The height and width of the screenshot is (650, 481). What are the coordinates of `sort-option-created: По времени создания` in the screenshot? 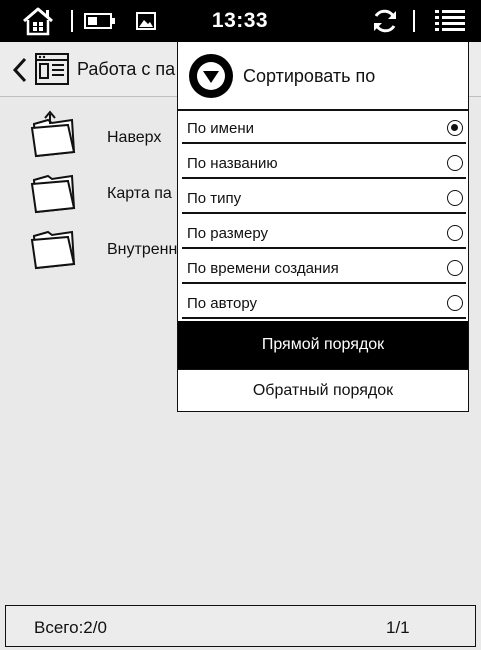 It's located at (324, 267).